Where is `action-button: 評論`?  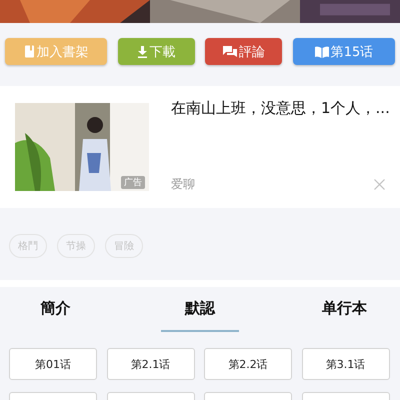
action-button: 評論 is located at coordinates (243, 51).